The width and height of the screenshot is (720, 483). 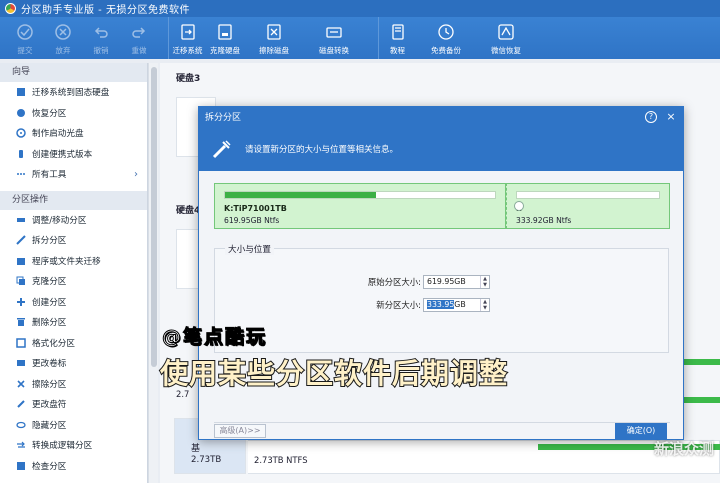 I want to click on disk-convert-button: 磁盘转换, so click(x=334, y=38).